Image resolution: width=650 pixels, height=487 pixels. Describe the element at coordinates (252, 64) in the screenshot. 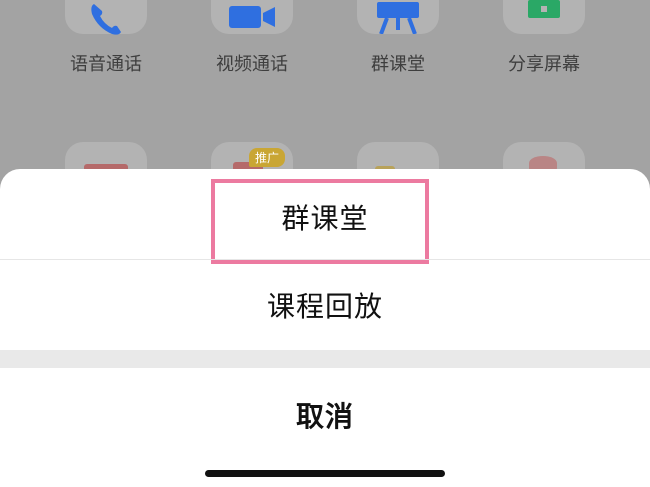

I see `video-call-label: 视频通话` at that location.